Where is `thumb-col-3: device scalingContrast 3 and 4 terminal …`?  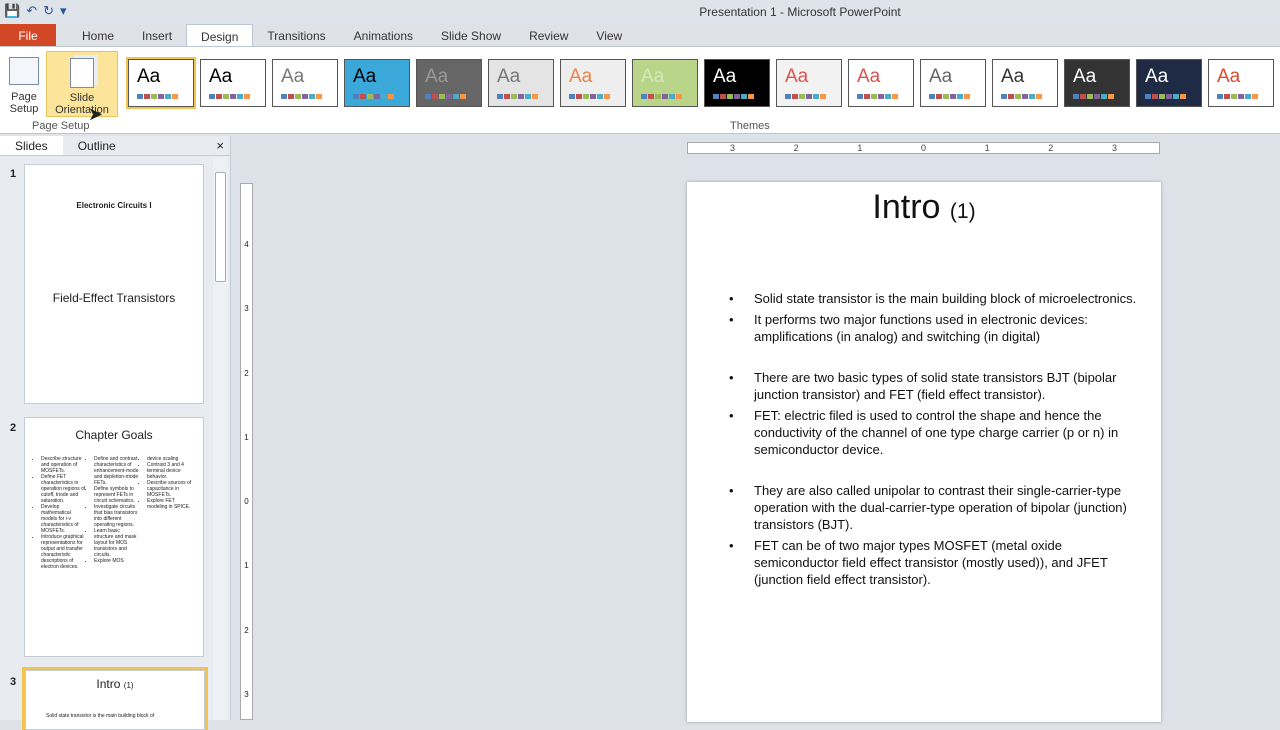
thumb-col-3: device scalingContrast 3 and 4 terminal … is located at coordinates (169, 513).